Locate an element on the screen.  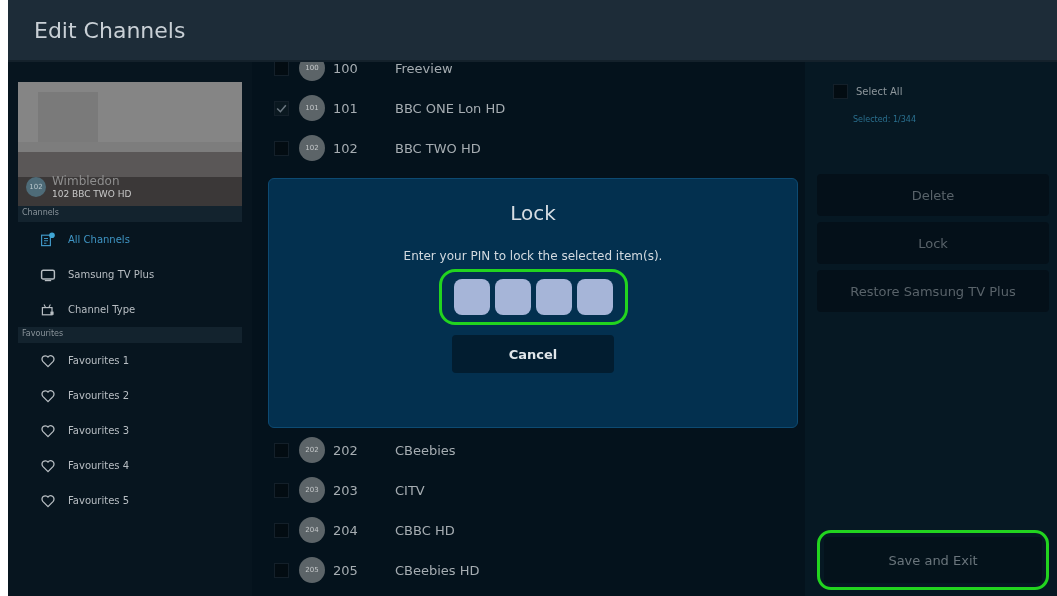
channel-number: 203 is located at coordinates (346, 490).